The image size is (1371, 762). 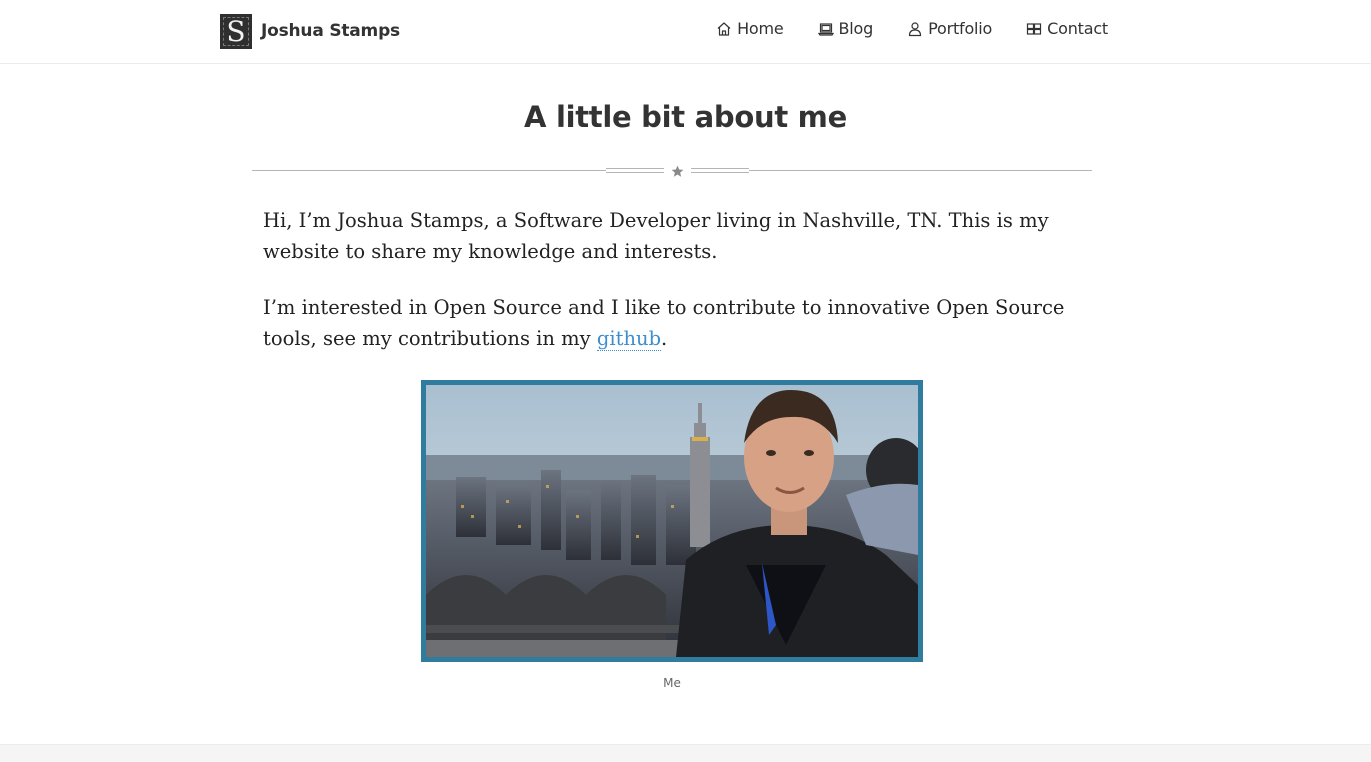 I want to click on profile-photo-illustration, so click(x=672, y=521).